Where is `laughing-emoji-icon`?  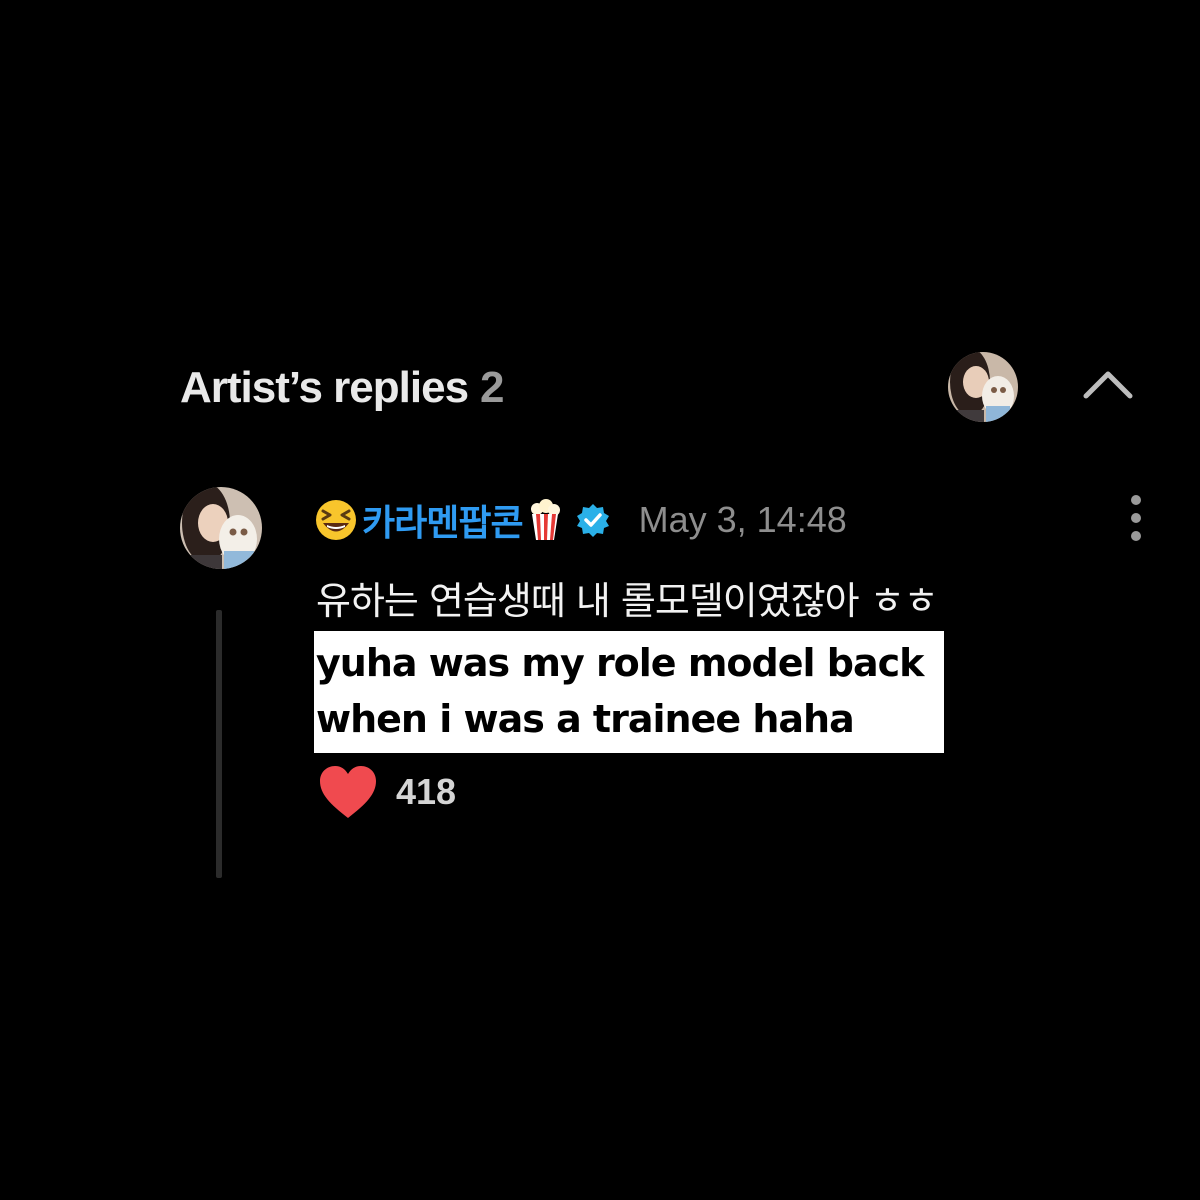
laughing-emoji-icon is located at coordinates (336, 520).